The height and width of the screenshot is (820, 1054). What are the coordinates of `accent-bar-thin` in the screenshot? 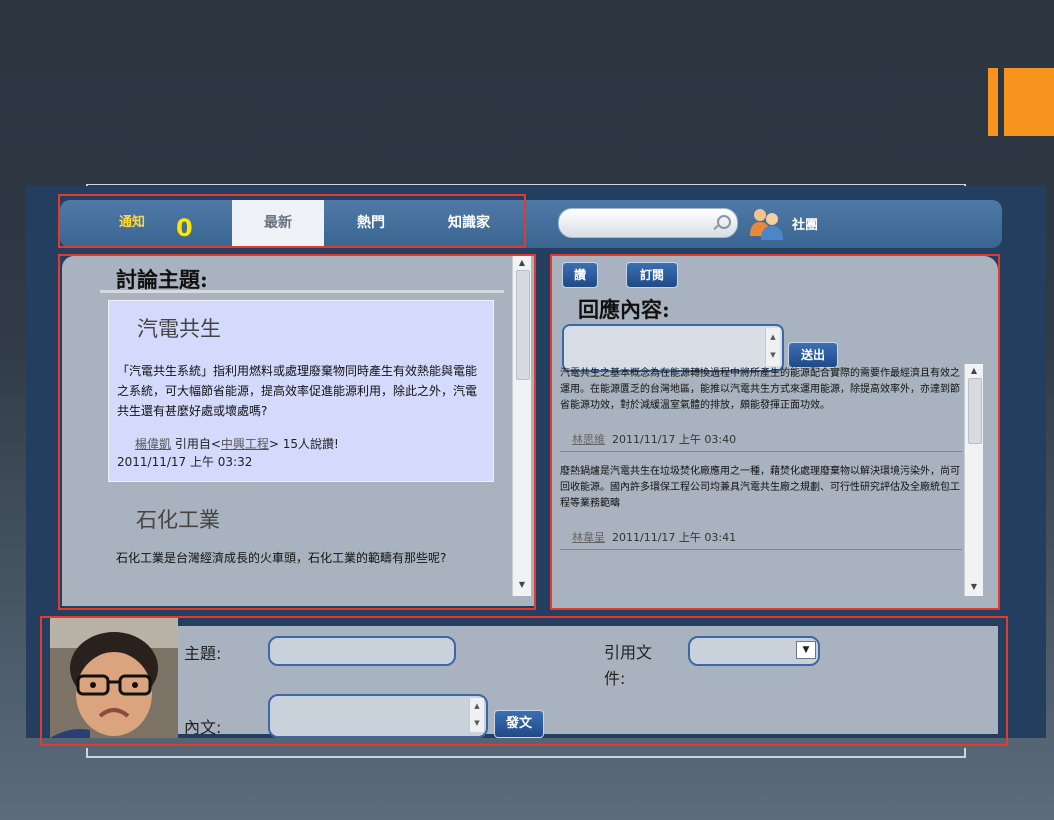 It's located at (993, 102).